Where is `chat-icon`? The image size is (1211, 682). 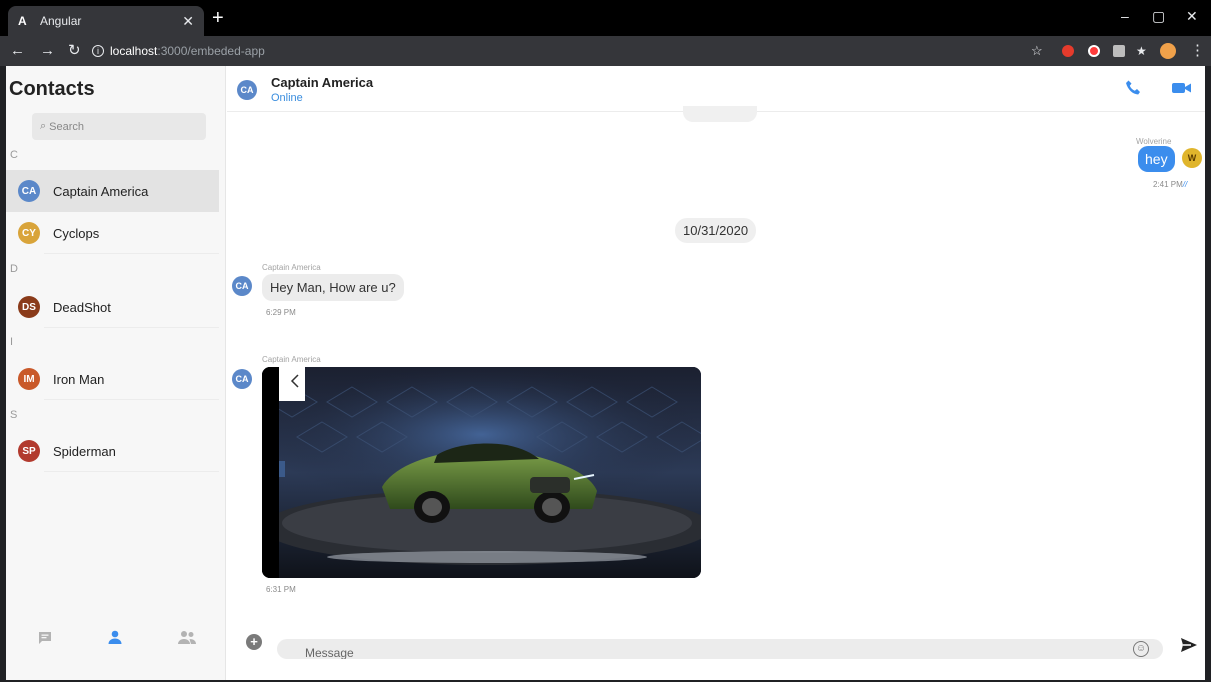 chat-icon is located at coordinates (45, 637).